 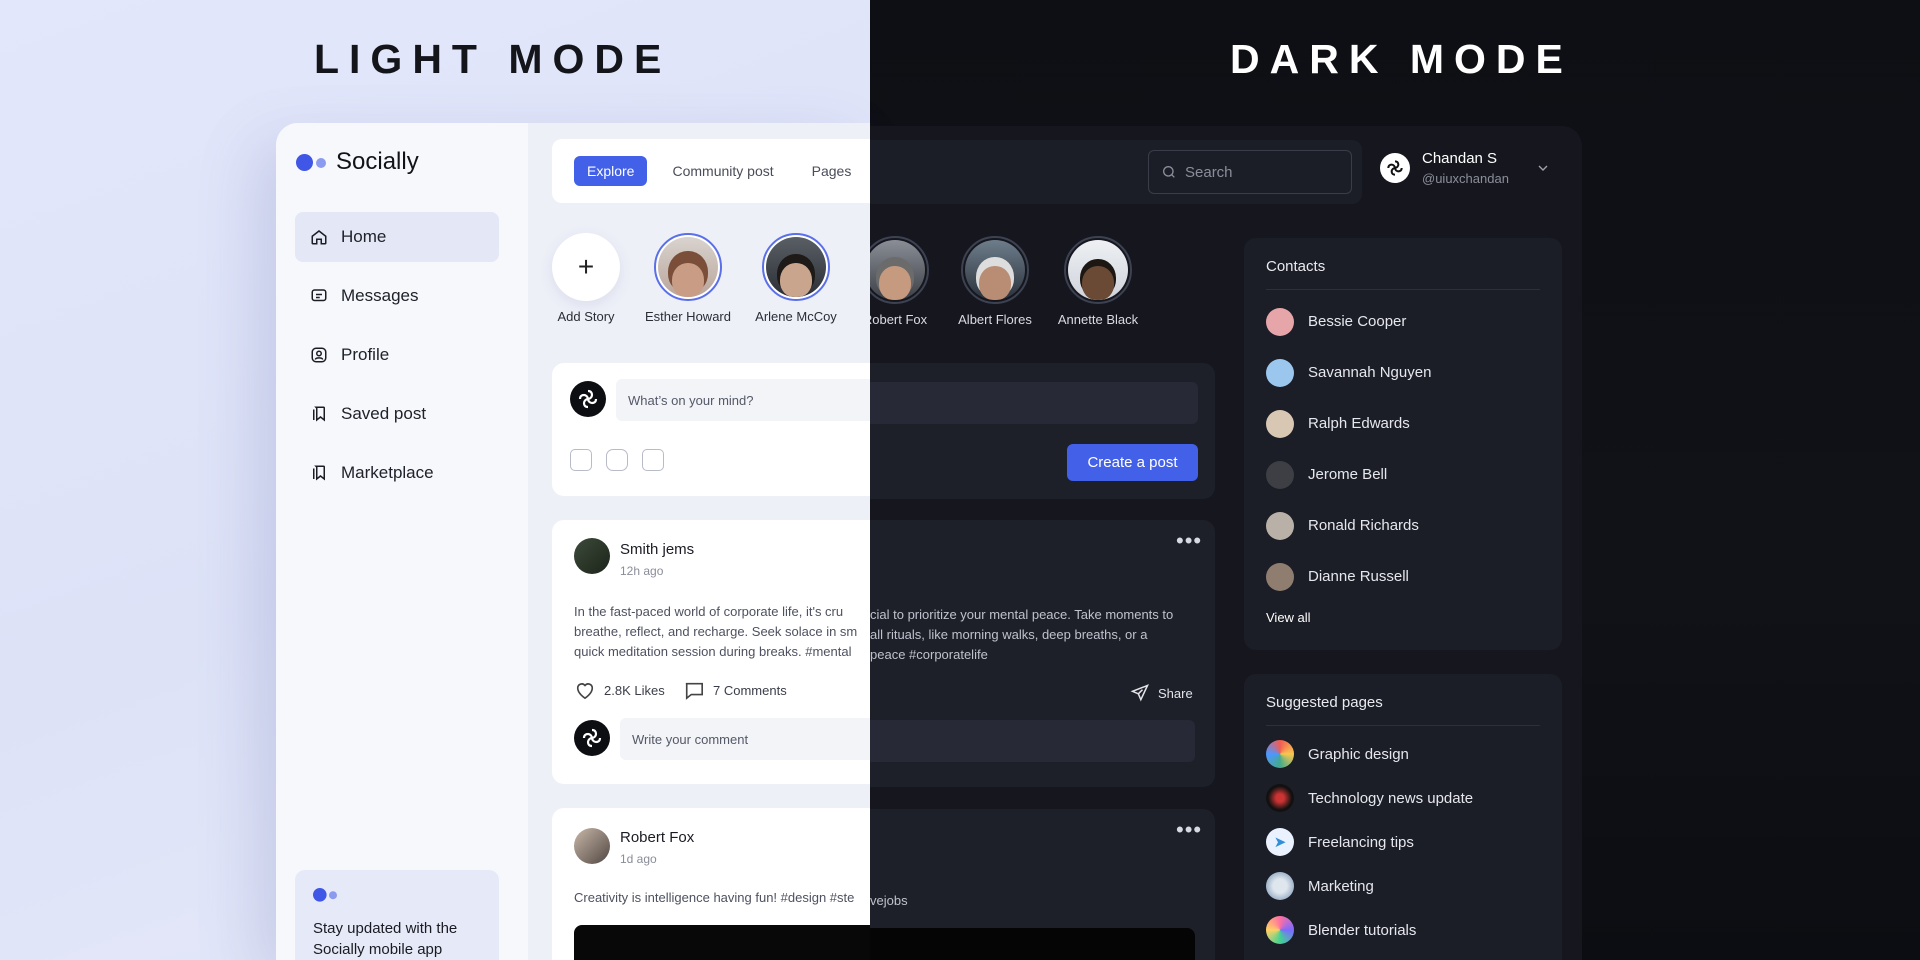 I want to click on suggested-page-item: Technology news update, so click(x=1403, y=798).